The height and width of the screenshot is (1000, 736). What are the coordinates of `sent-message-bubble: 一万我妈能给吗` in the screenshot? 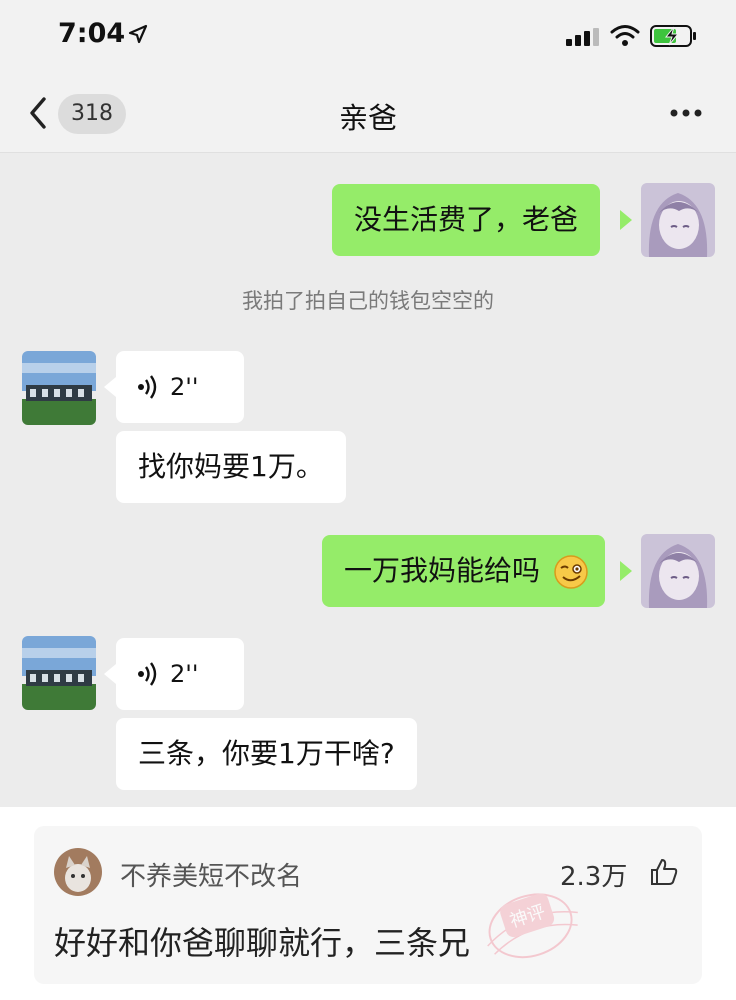 It's located at (463, 571).